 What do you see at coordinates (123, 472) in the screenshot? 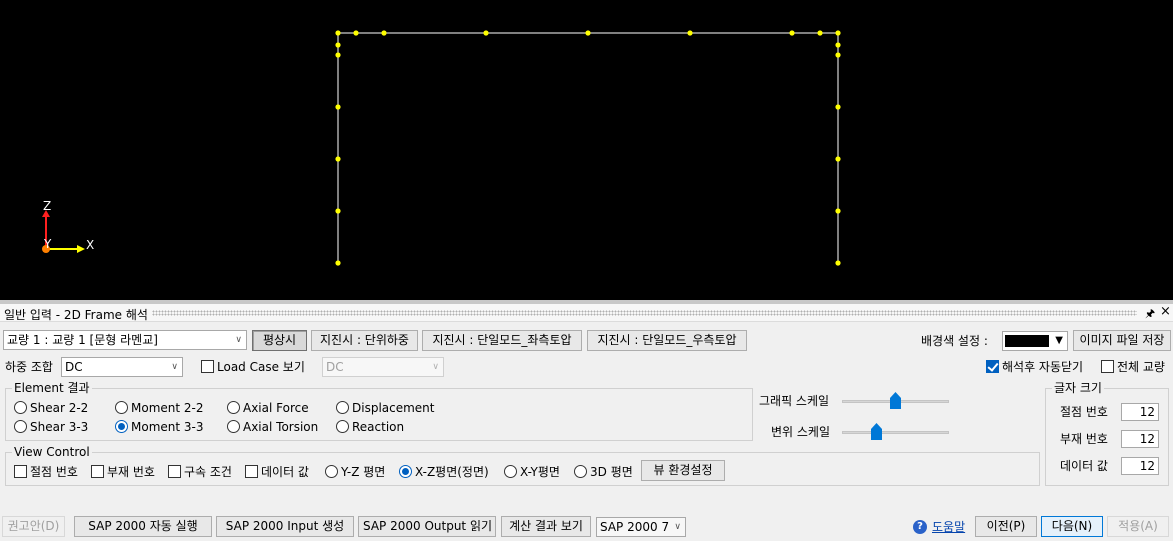
I see `show-member-number-checkbox: 부재 번호` at bounding box center [123, 472].